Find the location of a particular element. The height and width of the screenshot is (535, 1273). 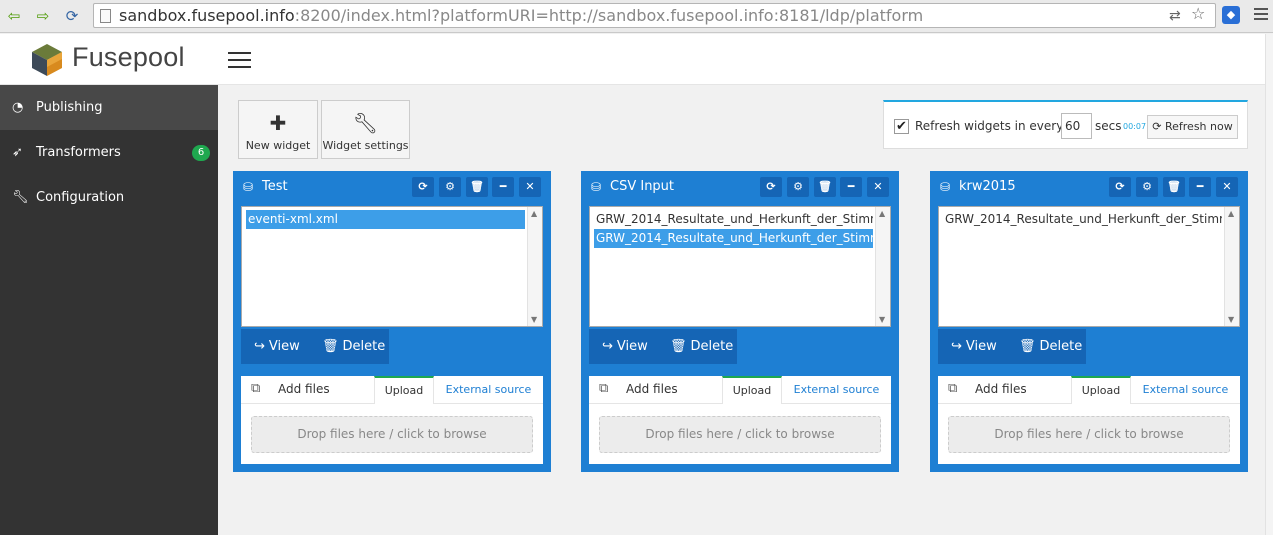

refresh-now-button: ⟳ Refresh now is located at coordinates (1192, 127).